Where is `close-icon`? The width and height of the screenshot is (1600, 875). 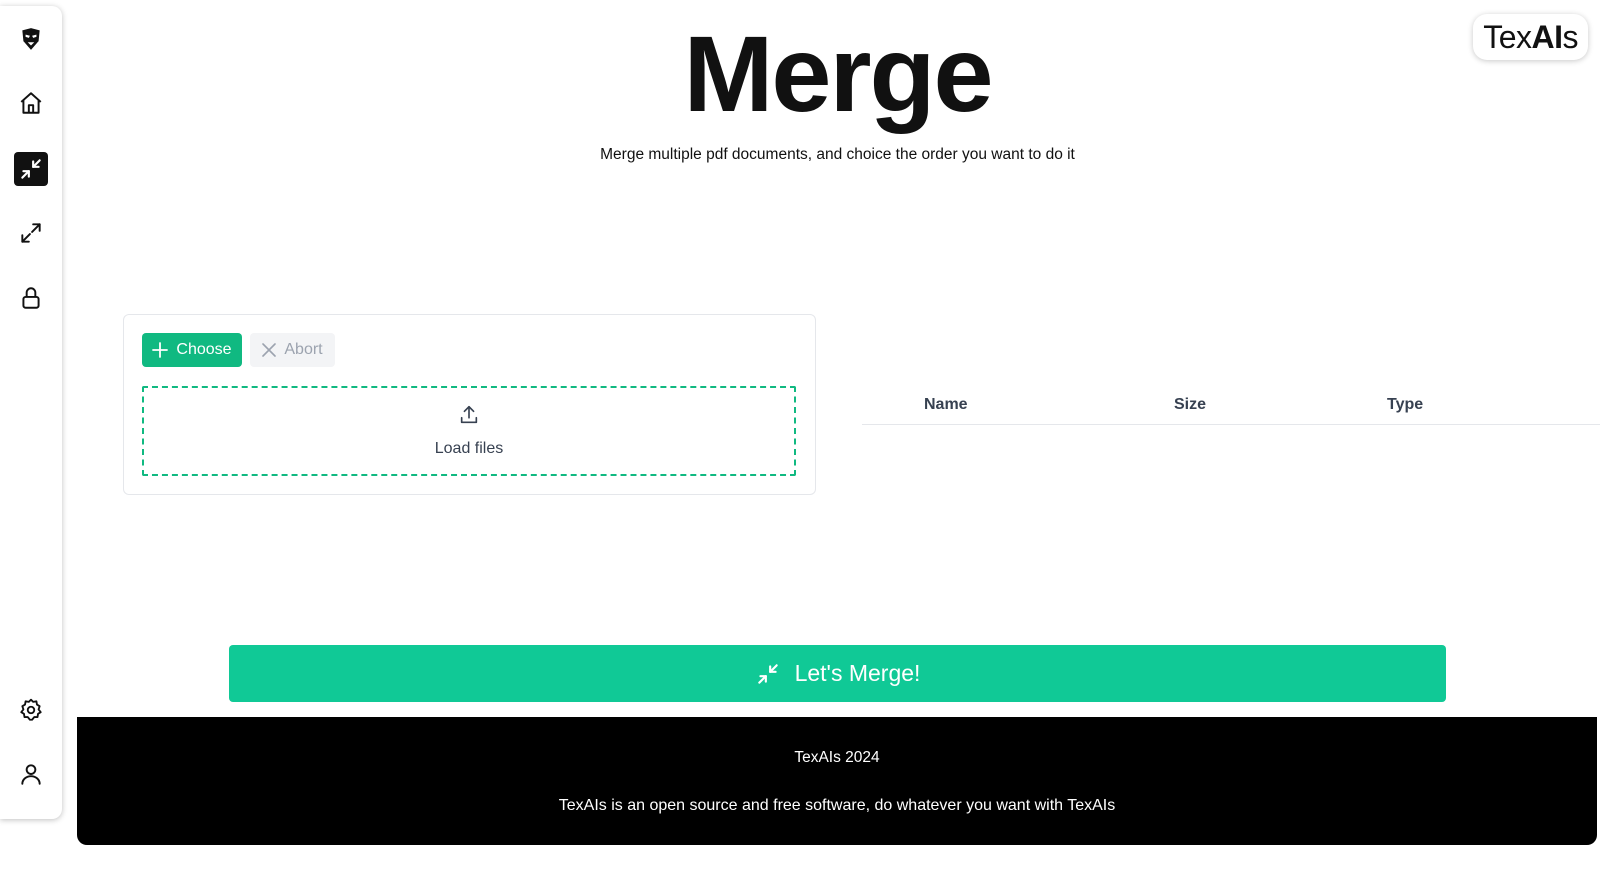
close-icon is located at coordinates (269, 350).